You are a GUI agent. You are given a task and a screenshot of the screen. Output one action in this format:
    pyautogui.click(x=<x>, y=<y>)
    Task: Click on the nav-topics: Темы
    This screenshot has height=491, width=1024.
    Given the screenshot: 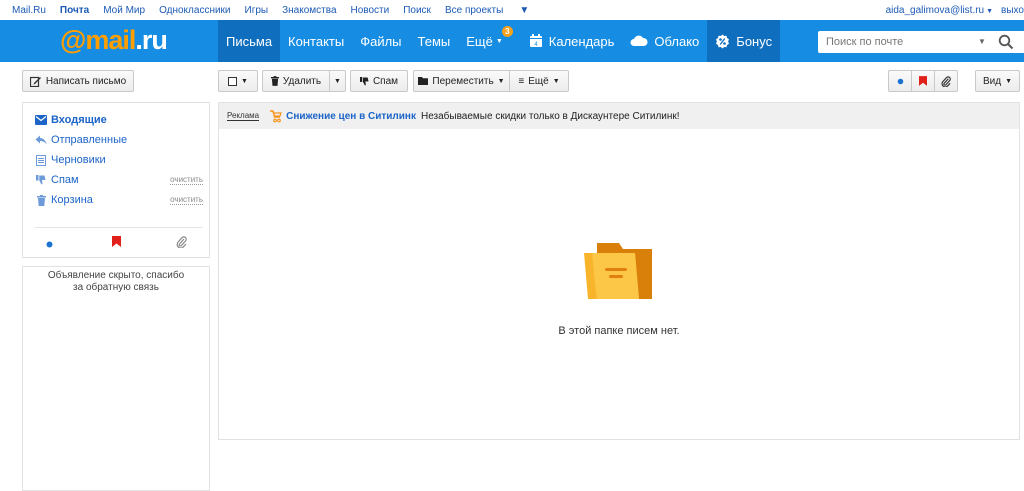 What is the action you would take?
    pyautogui.click(x=434, y=41)
    